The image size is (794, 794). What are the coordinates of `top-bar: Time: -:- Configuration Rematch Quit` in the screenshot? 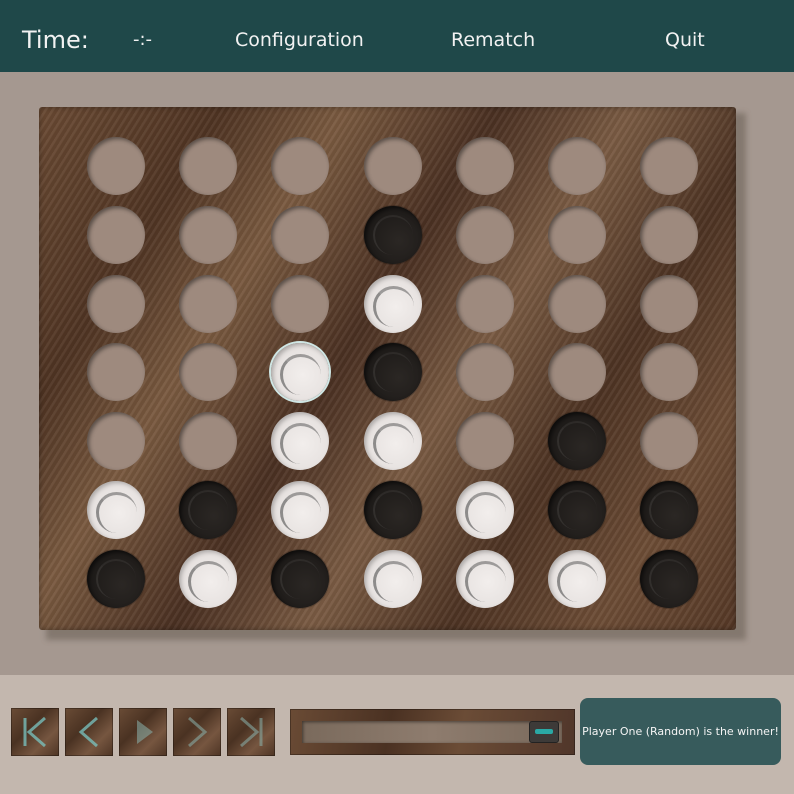 It's located at (397, 36).